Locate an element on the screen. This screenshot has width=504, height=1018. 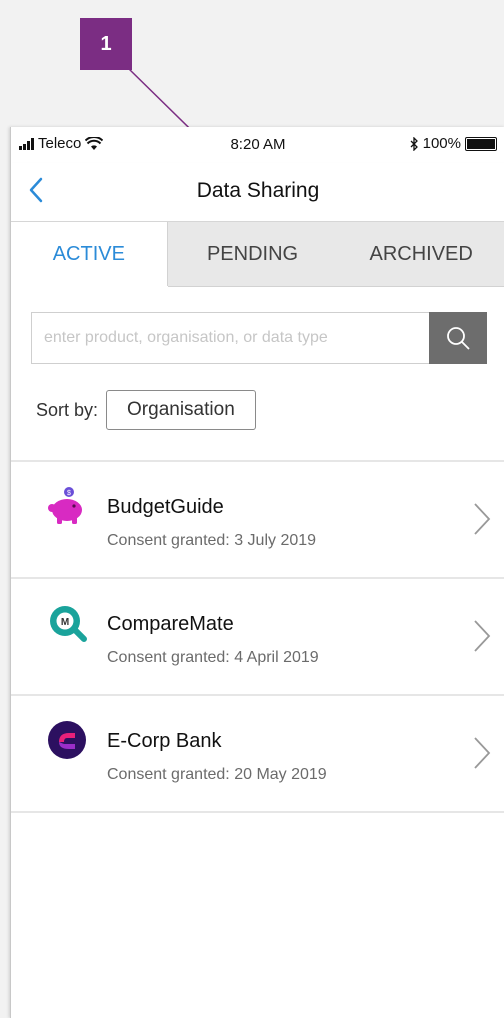
search-bar is located at coordinates (259, 338).